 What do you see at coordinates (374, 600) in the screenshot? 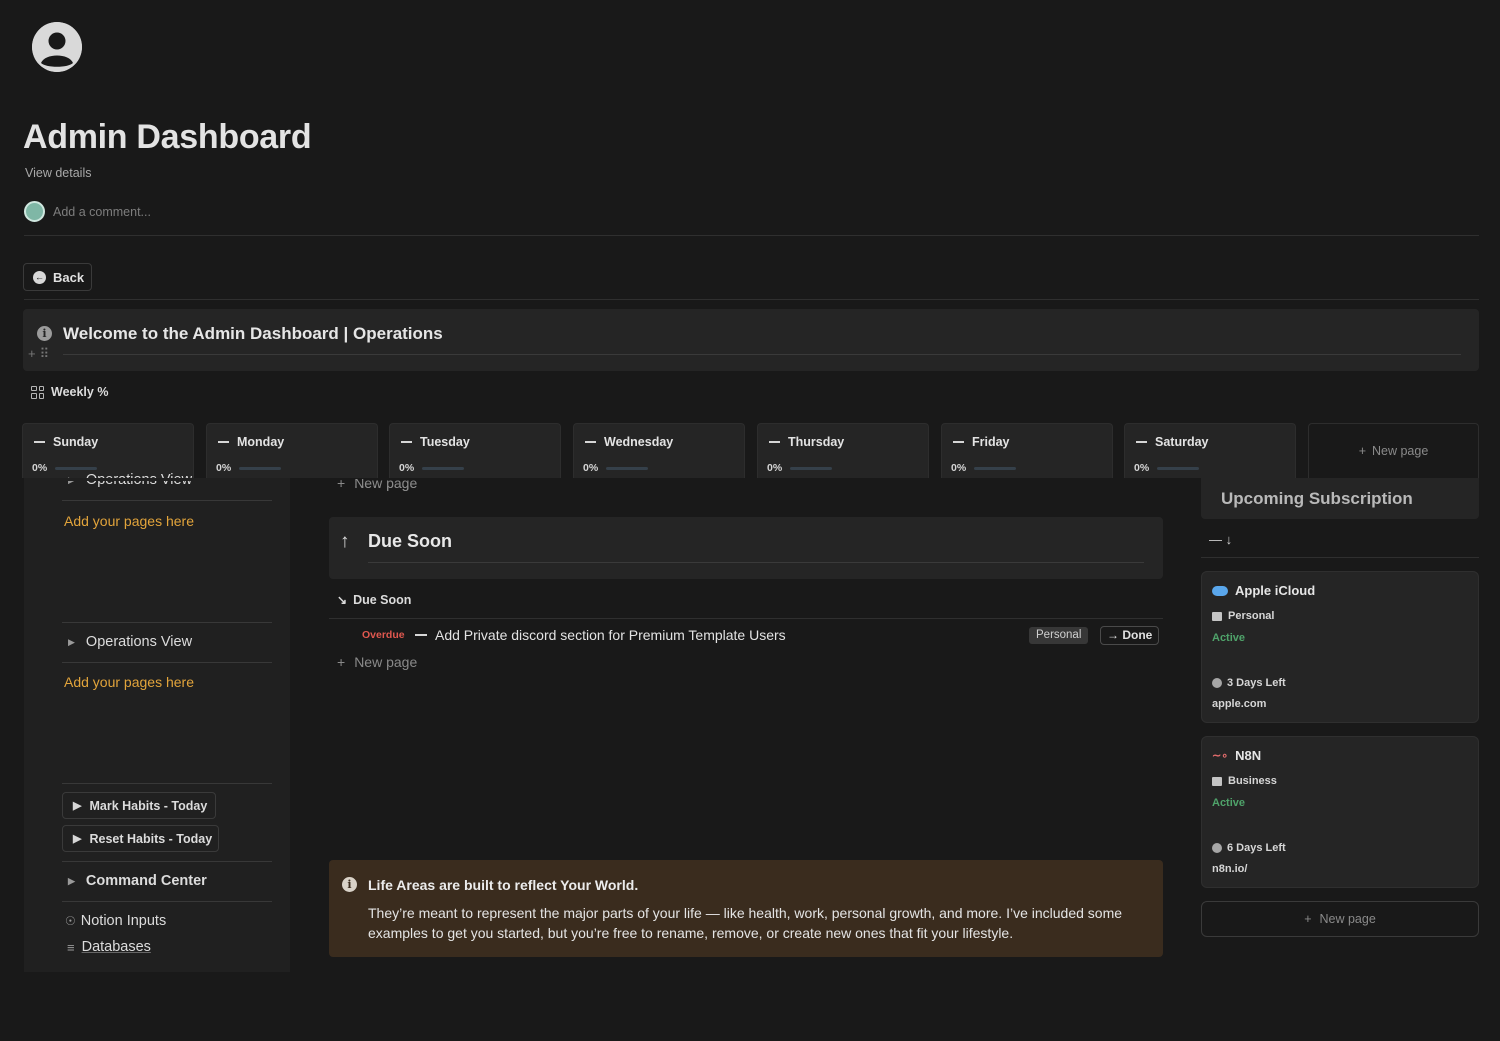
I see `due-soon-view-tab: ↘ Due Soon` at bounding box center [374, 600].